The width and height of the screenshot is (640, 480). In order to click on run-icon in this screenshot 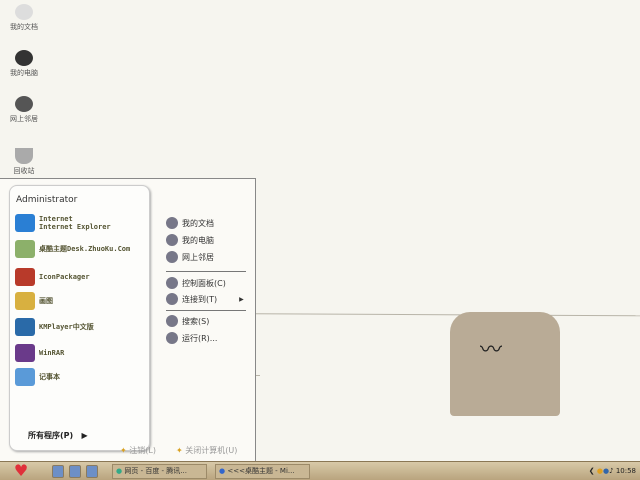, I will do `click(172, 338)`.